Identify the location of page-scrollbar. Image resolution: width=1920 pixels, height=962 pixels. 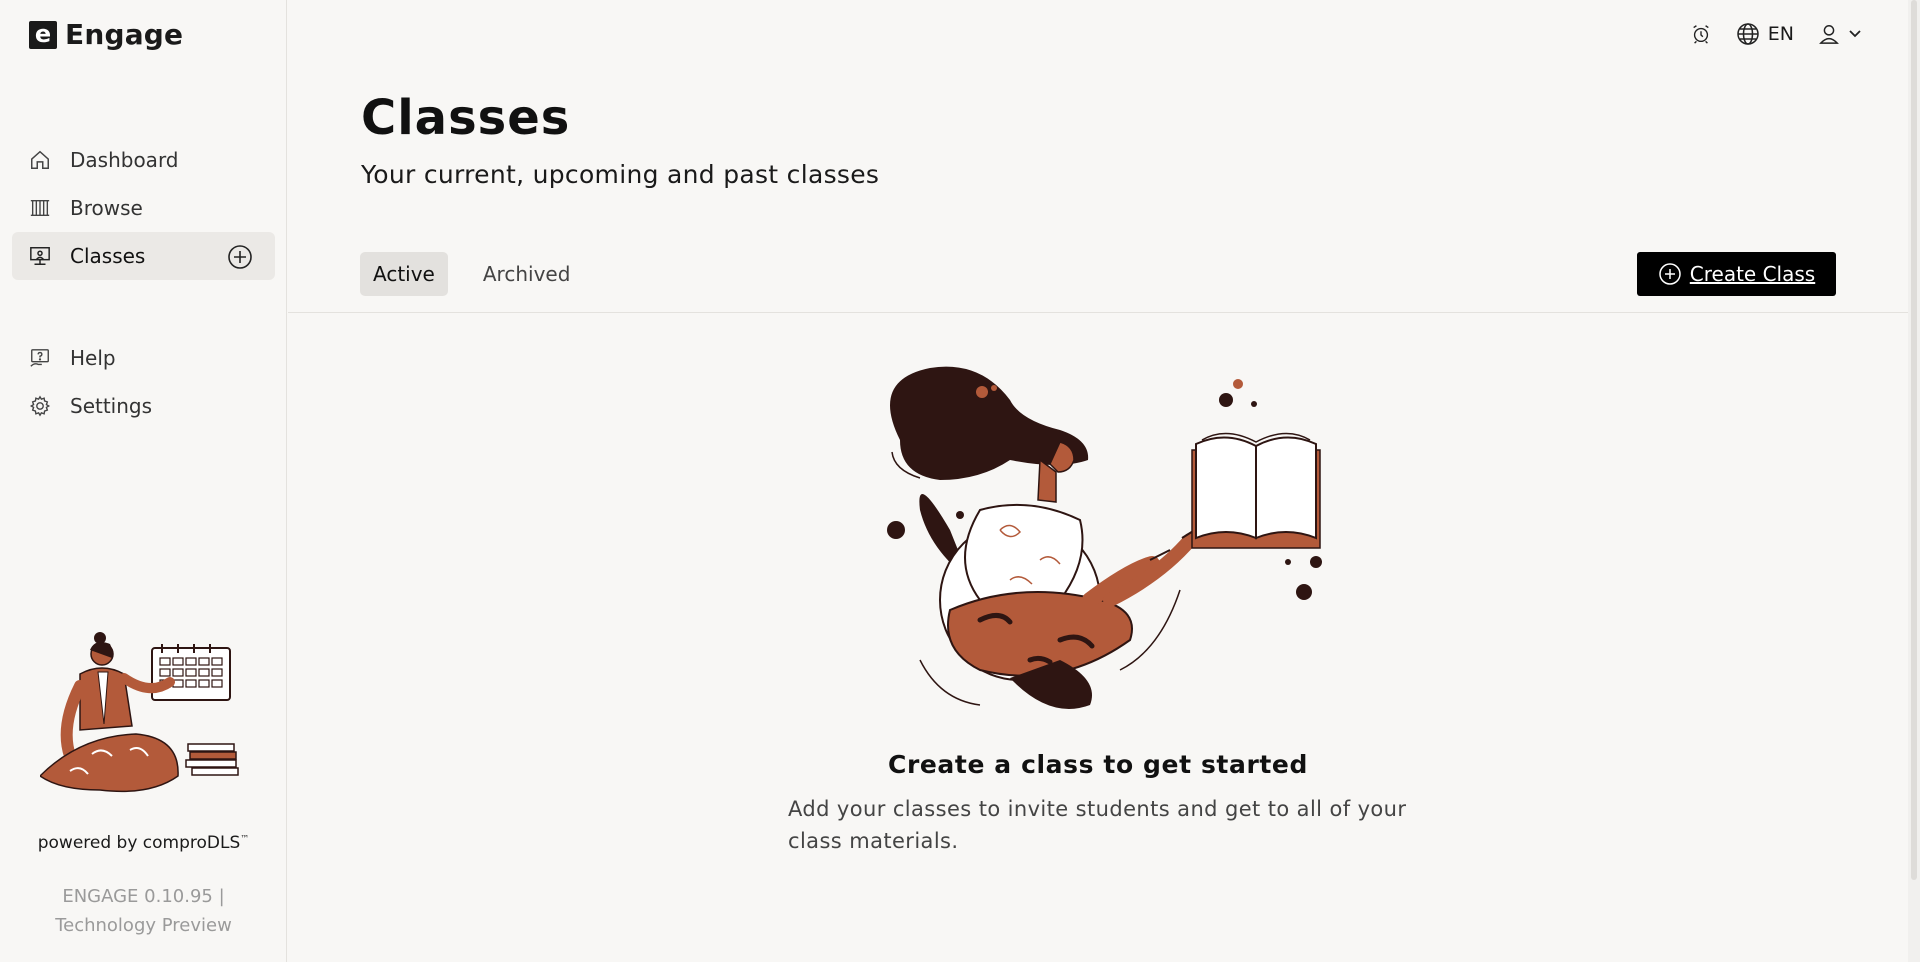
(1914, 481).